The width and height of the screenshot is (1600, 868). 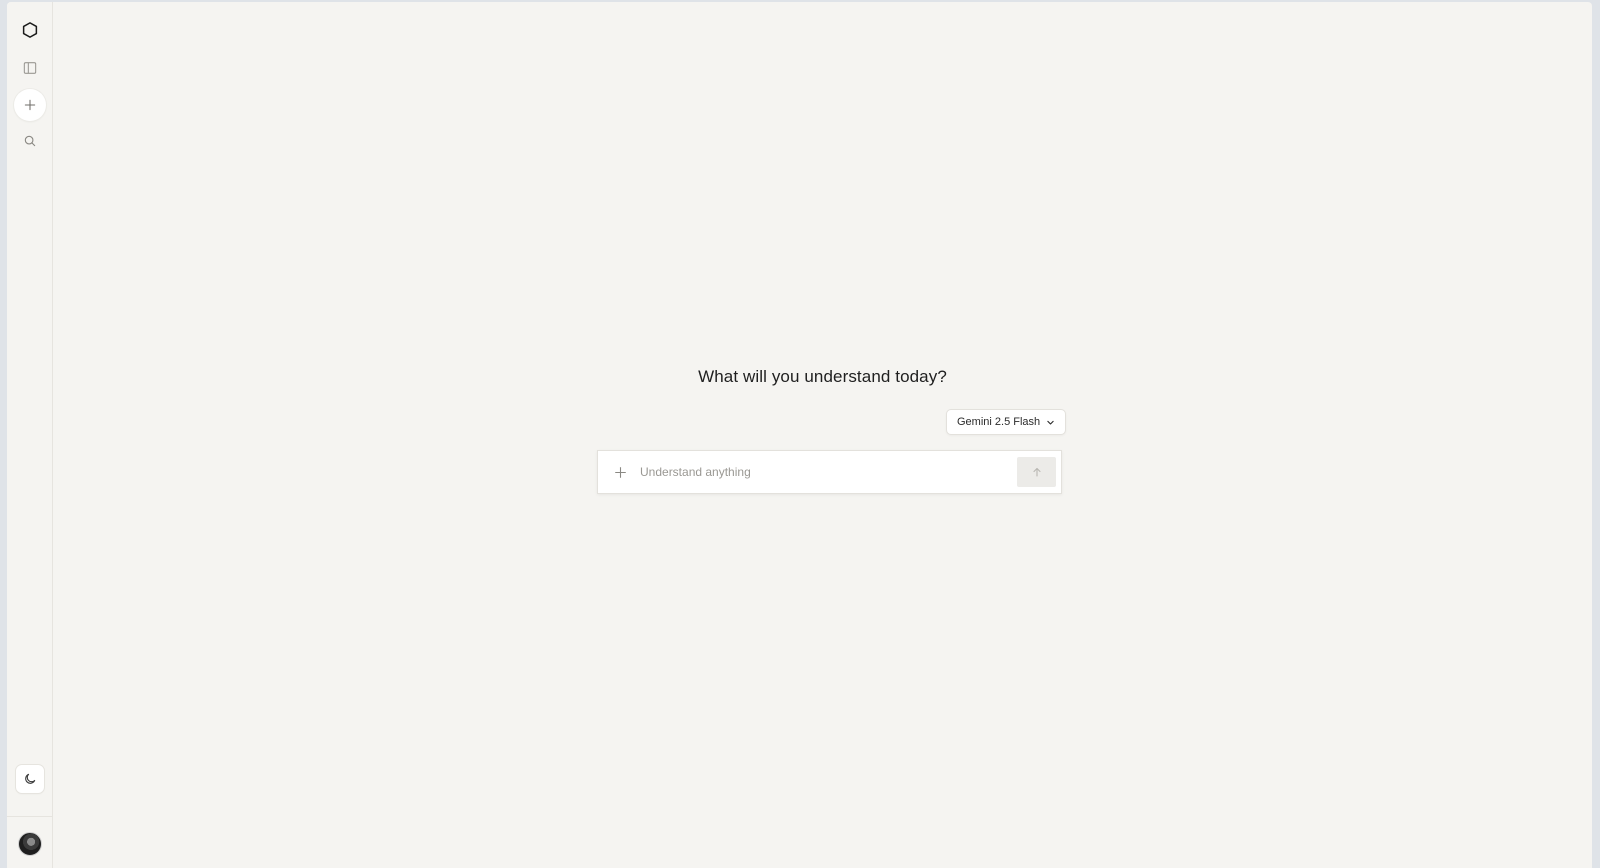 I want to click on prompt-input, so click(x=820, y=472).